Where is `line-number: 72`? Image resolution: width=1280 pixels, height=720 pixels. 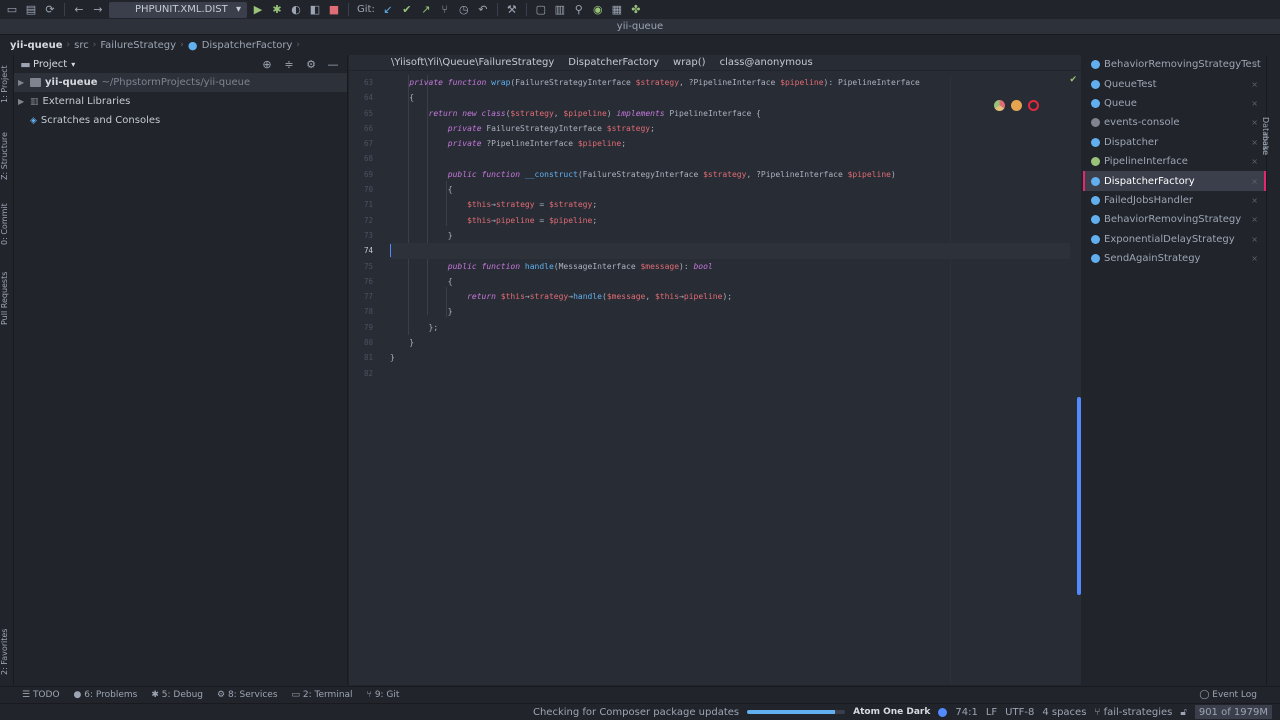
line-number: 72 is located at coordinates (368, 220).